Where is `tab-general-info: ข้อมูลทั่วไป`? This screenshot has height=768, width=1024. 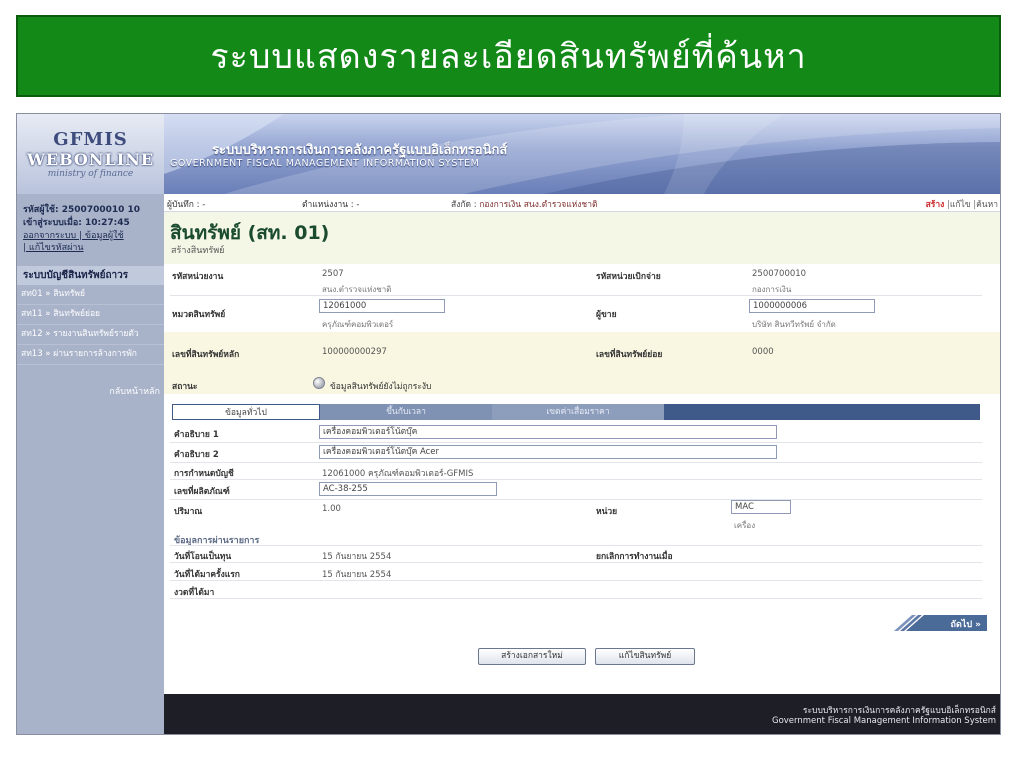
tab-general-info: ข้อมูลทั่วไป is located at coordinates (246, 412).